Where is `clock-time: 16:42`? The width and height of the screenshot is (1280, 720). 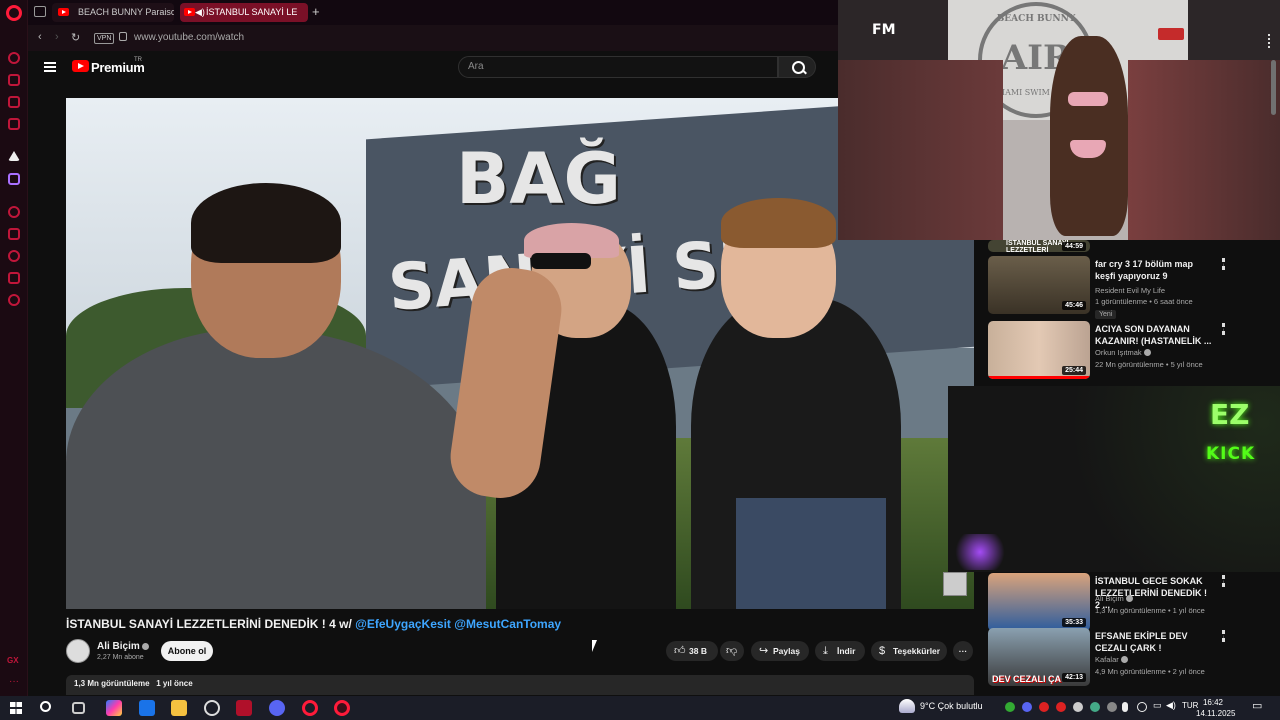 clock-time: 16:42 is located at coordinates (1213, 702).